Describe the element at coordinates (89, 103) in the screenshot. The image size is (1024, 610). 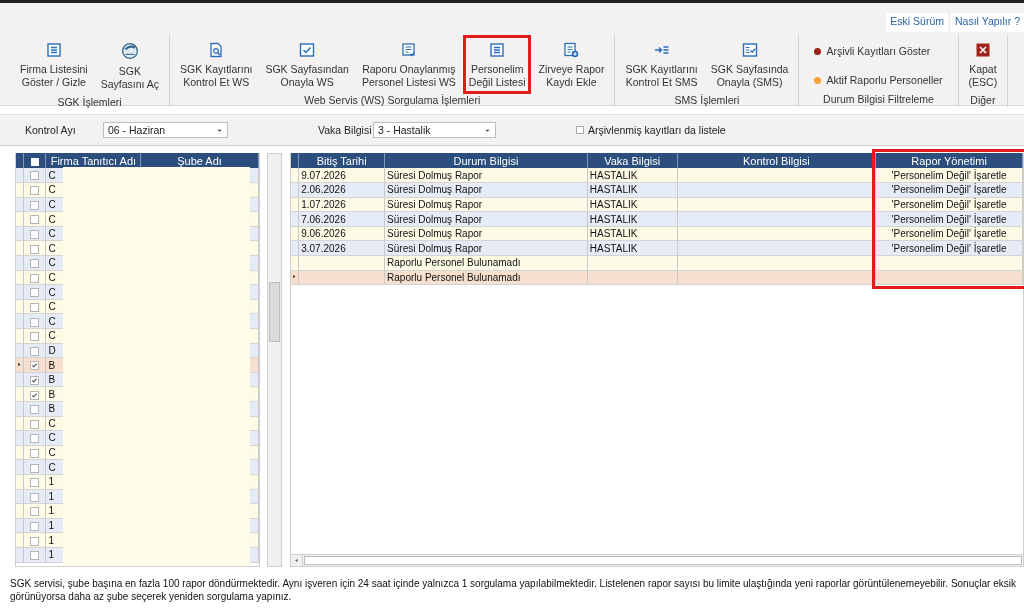
I see `group-label: SGK İşlemleri` at that location.